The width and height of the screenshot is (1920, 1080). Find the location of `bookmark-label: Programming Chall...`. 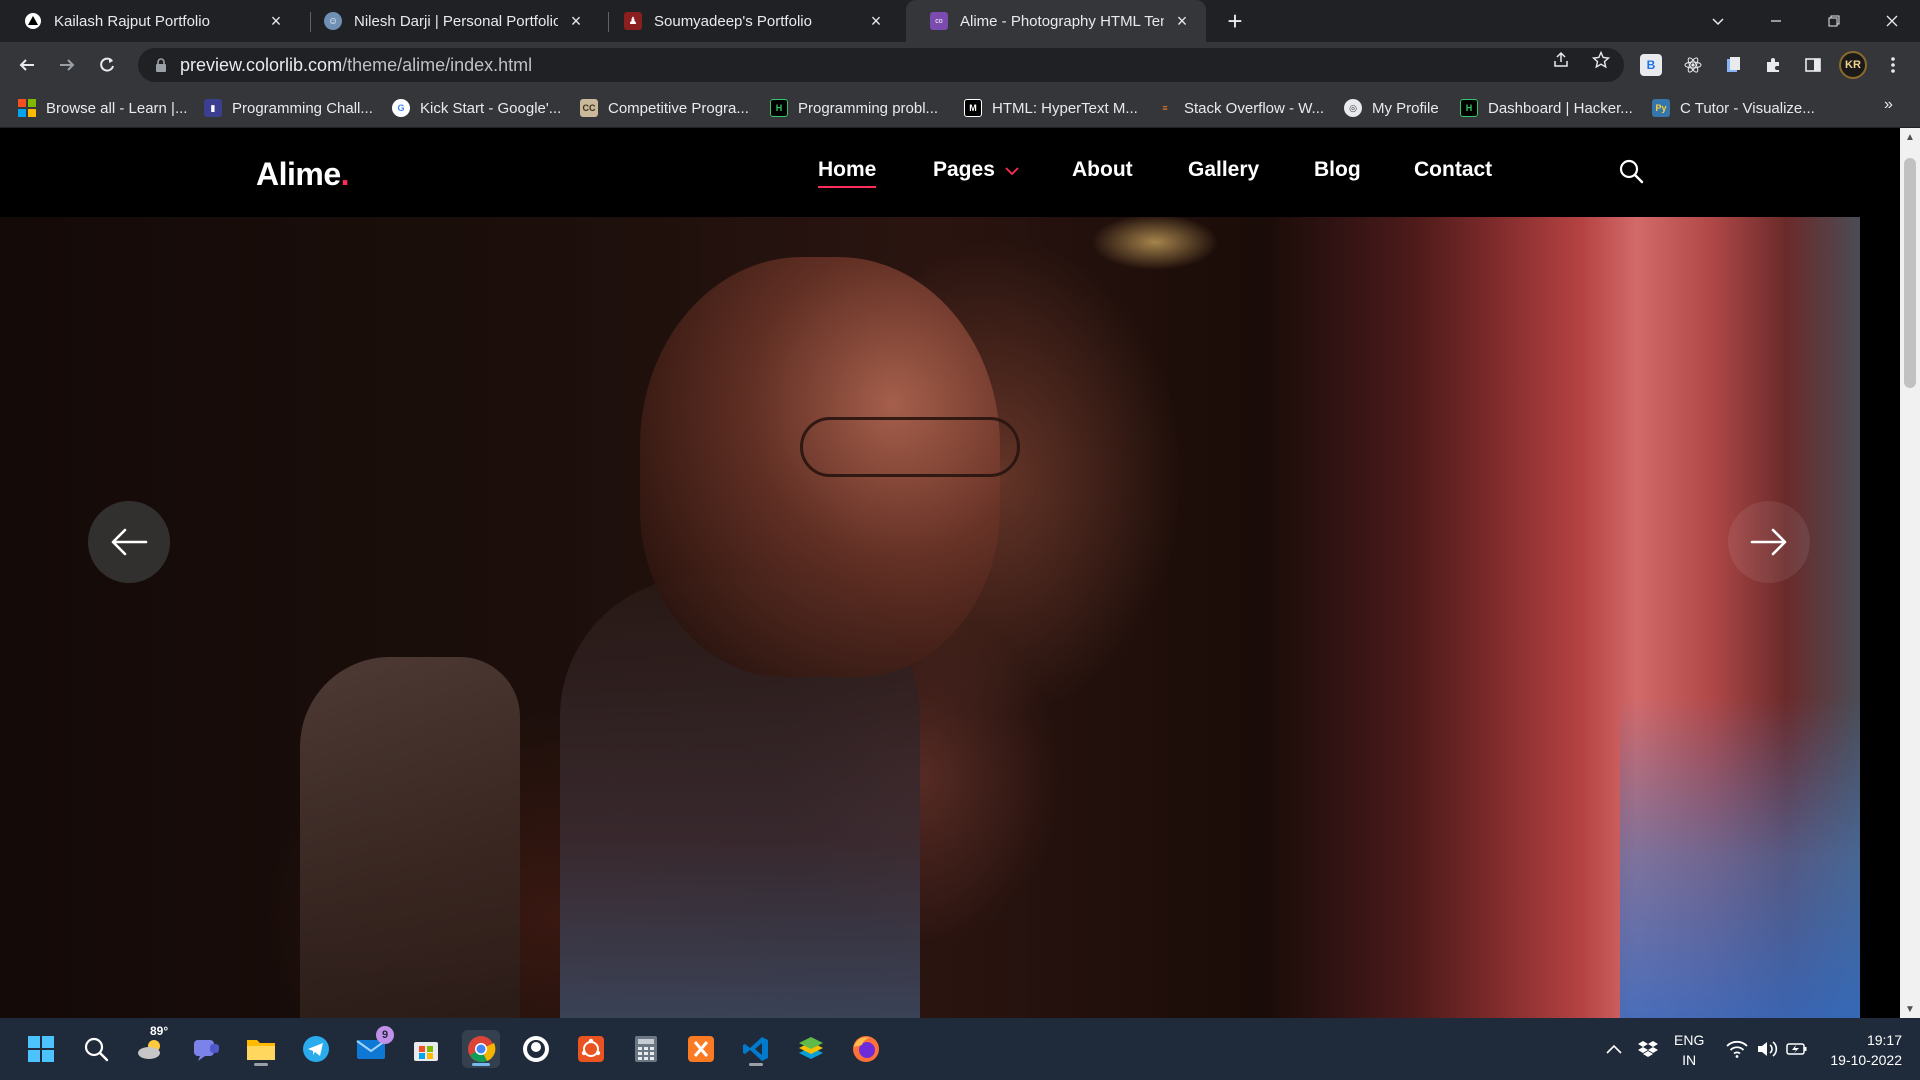

bookmark-label: Programming Chall... is located at coordinates (302, 108).